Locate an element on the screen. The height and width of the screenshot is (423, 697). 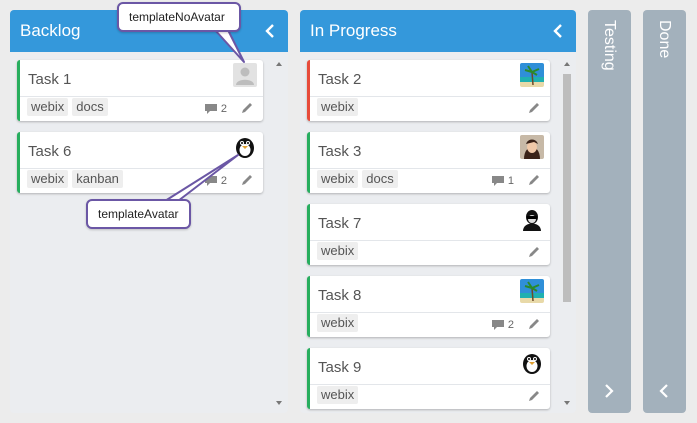
card-title: Task 6 is located at coordinates (50, 151).